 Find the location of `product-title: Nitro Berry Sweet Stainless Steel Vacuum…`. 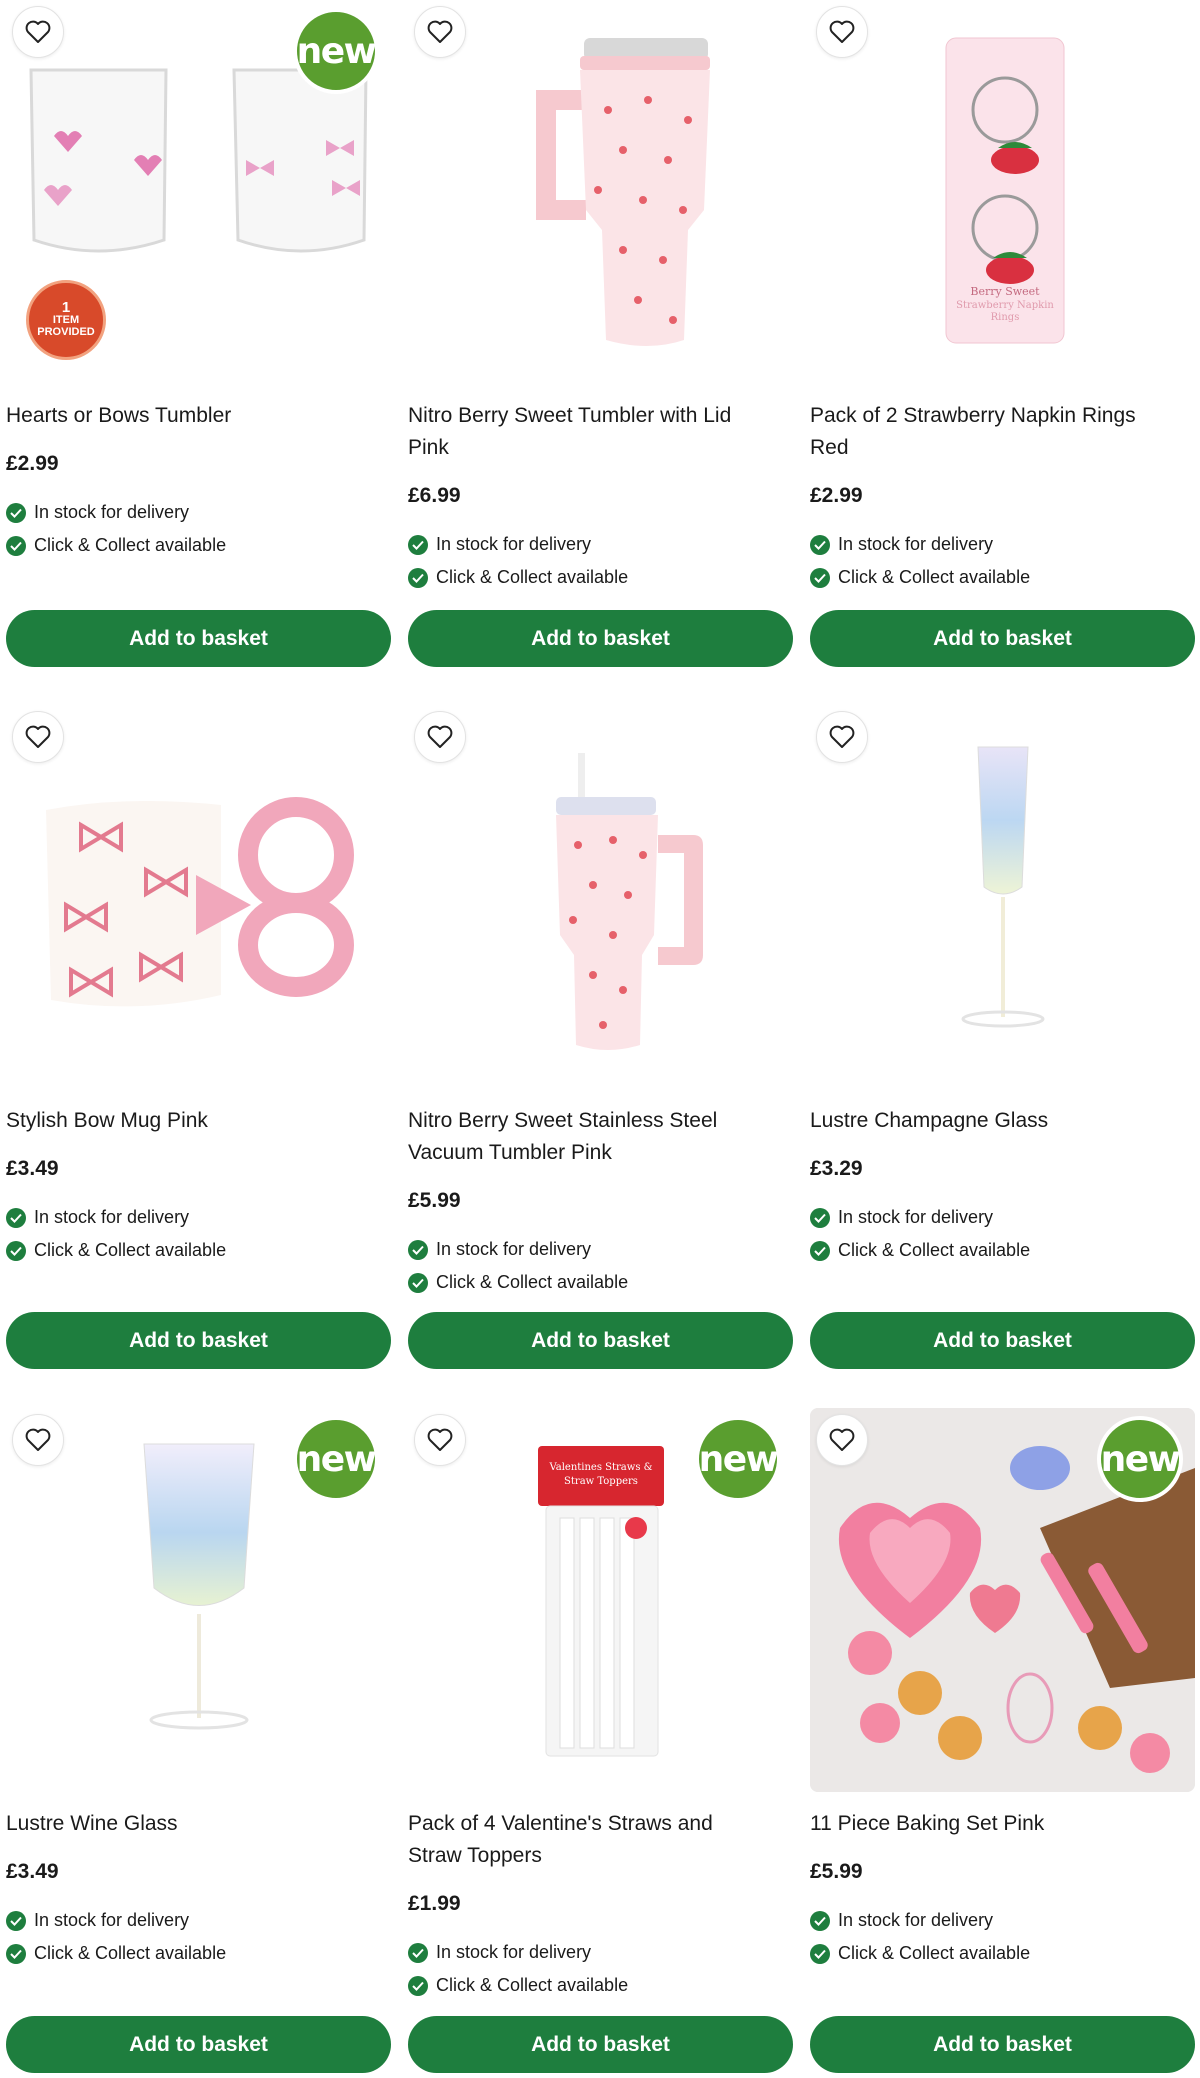

product-title: Nitro Berry Sweet Stainless Steel Vacuum… is located at coordinates (588, 1137).